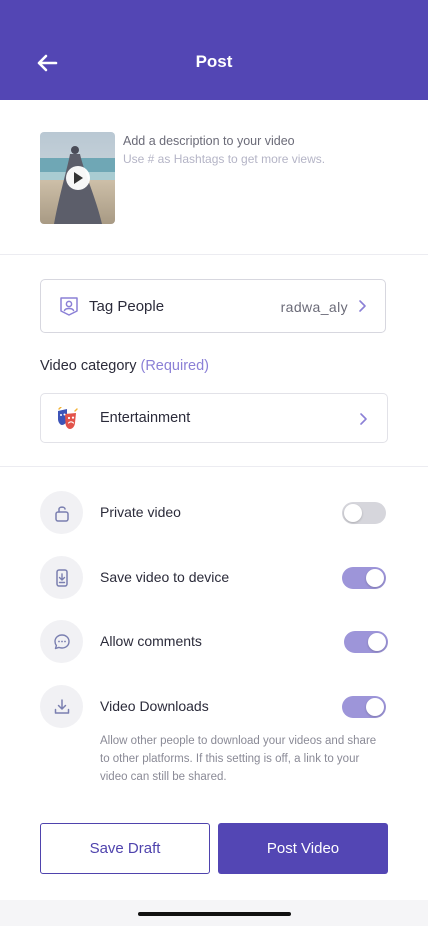 This screenshot has width=428, height=926. I want to click on category-select: Entertainment, so click(214, 418).